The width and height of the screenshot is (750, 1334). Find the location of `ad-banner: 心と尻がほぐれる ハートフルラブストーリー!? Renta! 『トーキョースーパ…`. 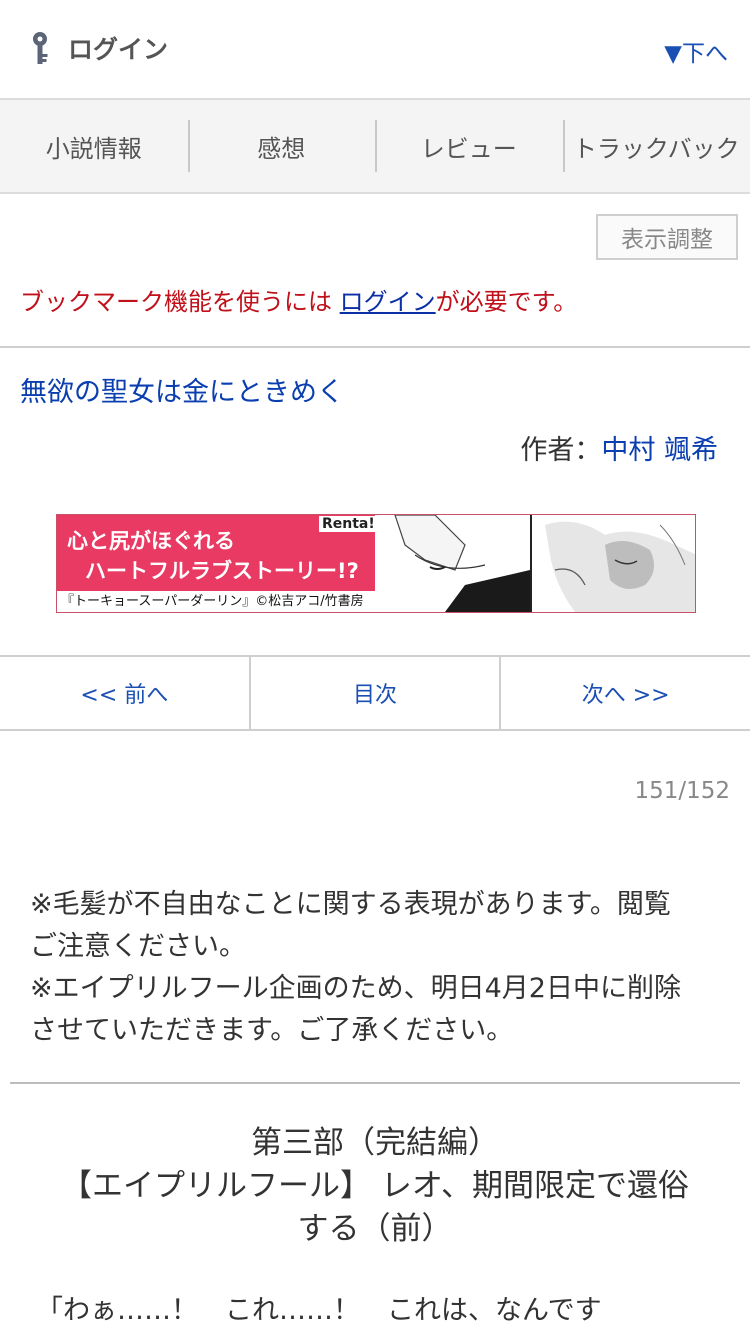

ad-banner: 心と尻がほぐれる ハートフルラブストーリー!? Renta! 『トーキョースーパ… is located at coordinates (376, 563).